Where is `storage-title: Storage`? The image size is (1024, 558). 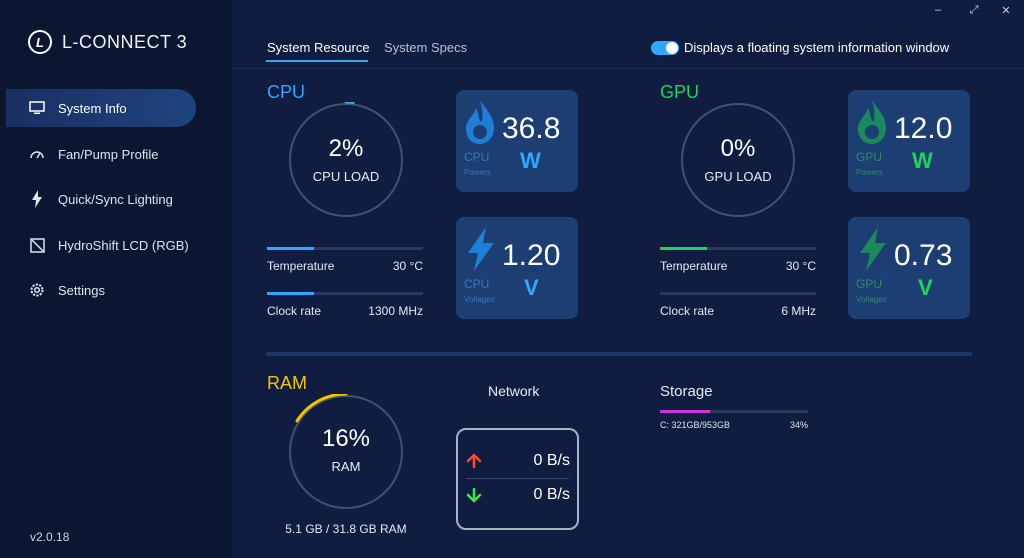
storage-title: Storage is located at coordinates (686, 391).